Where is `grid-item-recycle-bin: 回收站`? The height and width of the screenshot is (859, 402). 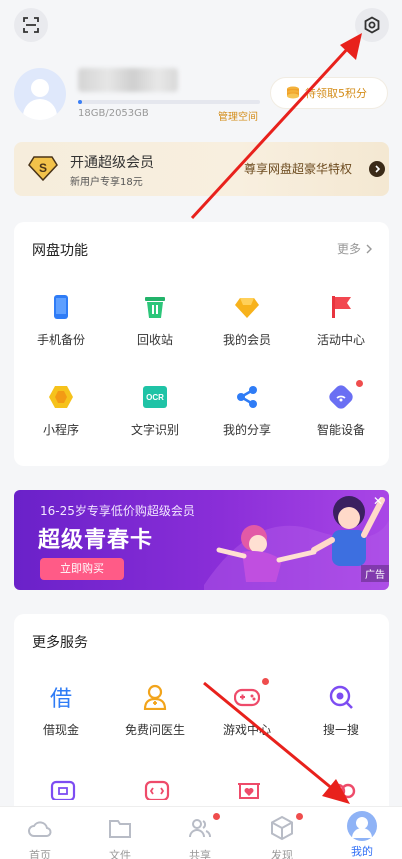
grid-item-recycle-bin: 回收站 is located at coordinates (155, 321).